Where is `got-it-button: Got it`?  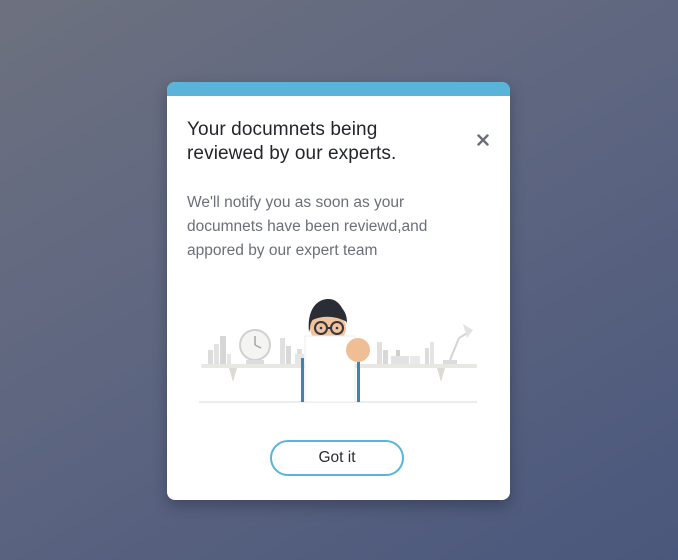
got-it-button: Got it is located at coordinates (337, 458).